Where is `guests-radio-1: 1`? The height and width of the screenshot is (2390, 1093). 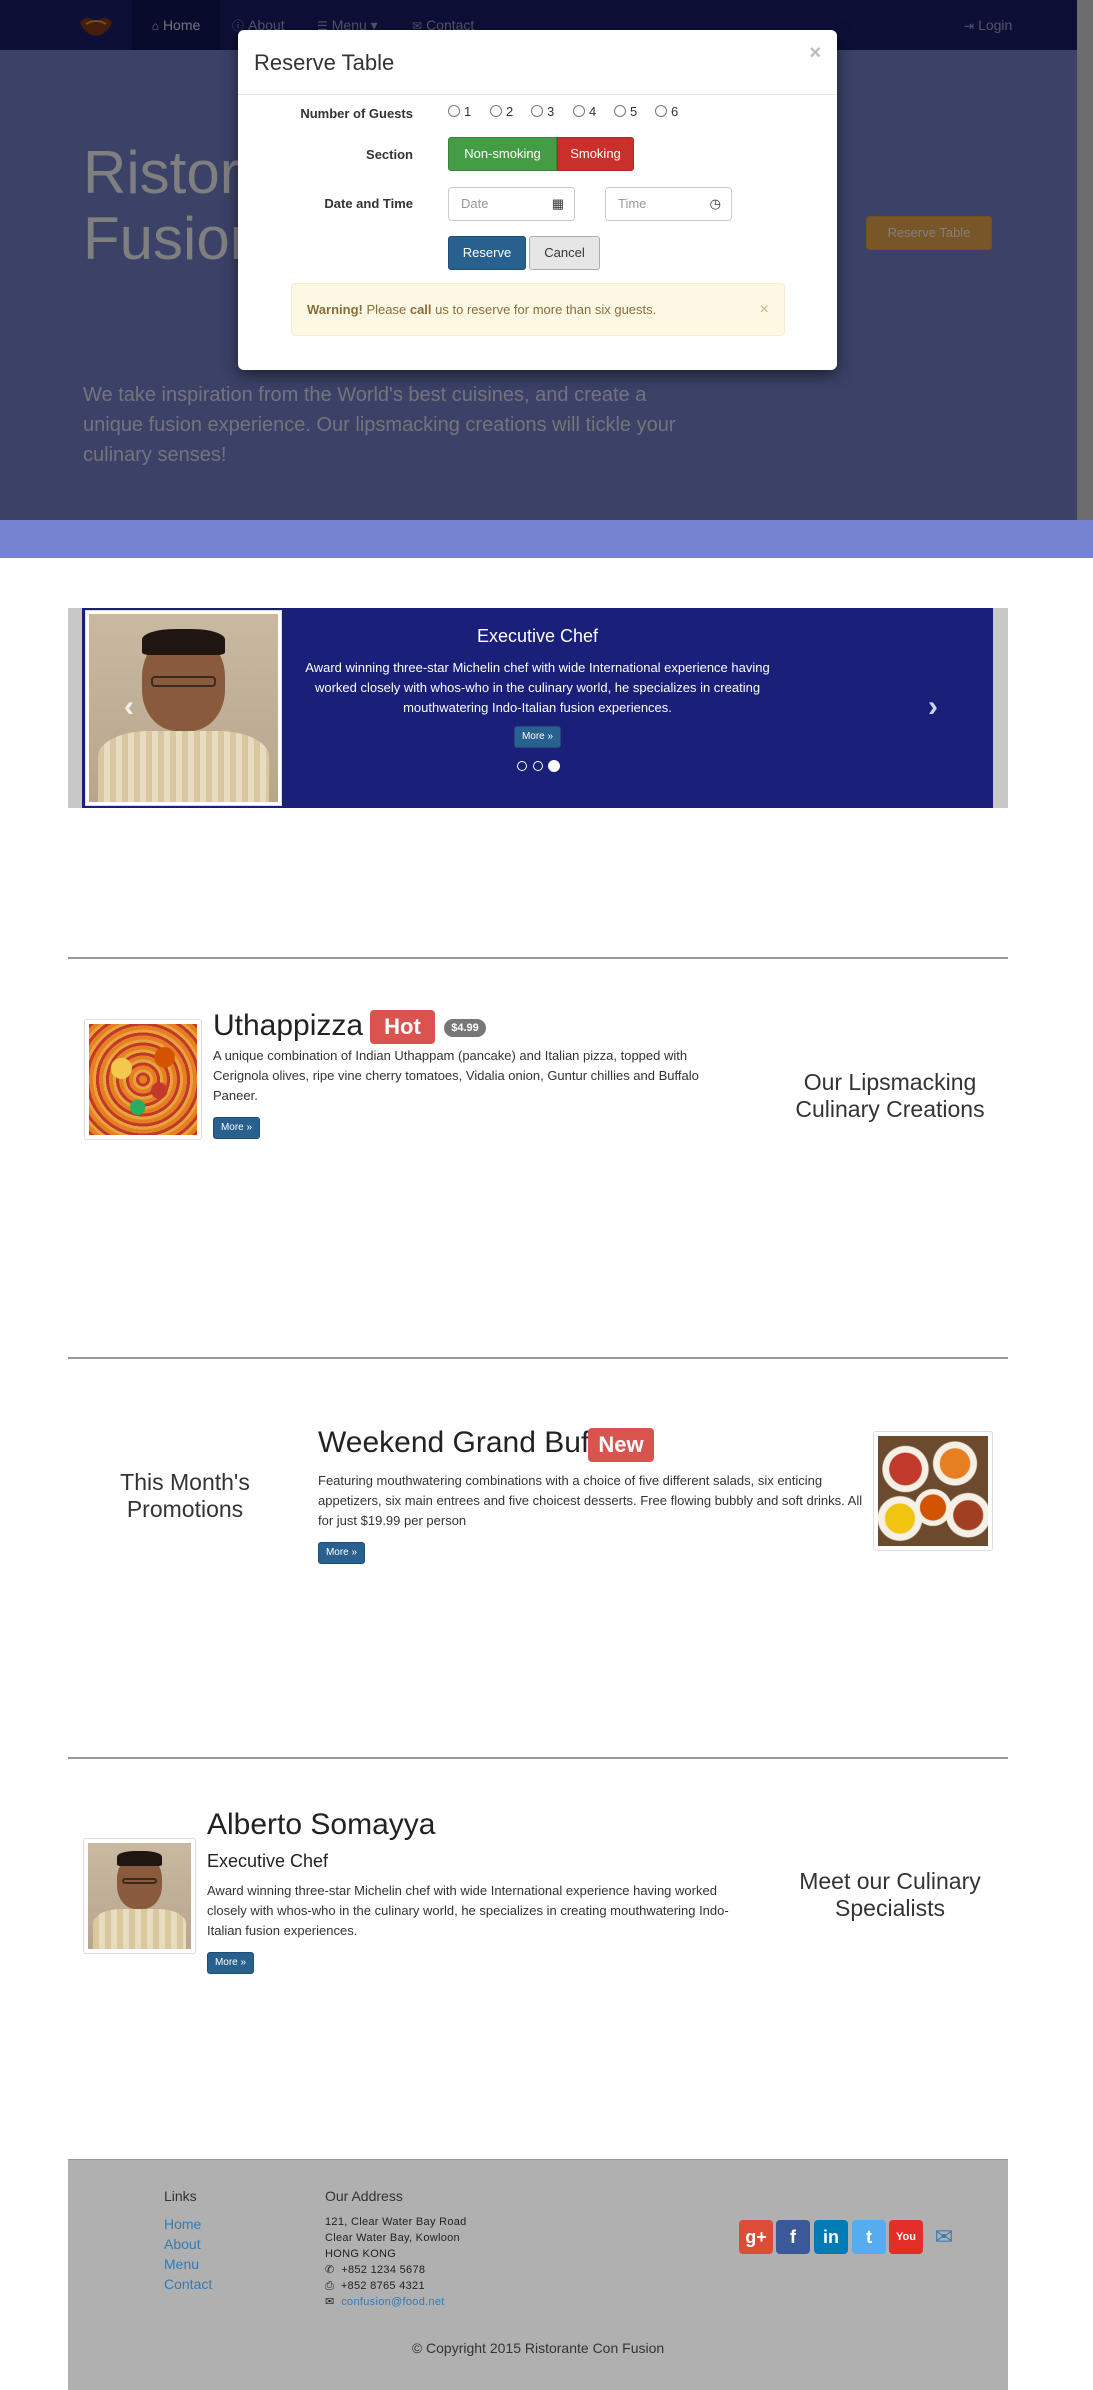
guests-radio-1: 1 is located at coordinates (459, 111).